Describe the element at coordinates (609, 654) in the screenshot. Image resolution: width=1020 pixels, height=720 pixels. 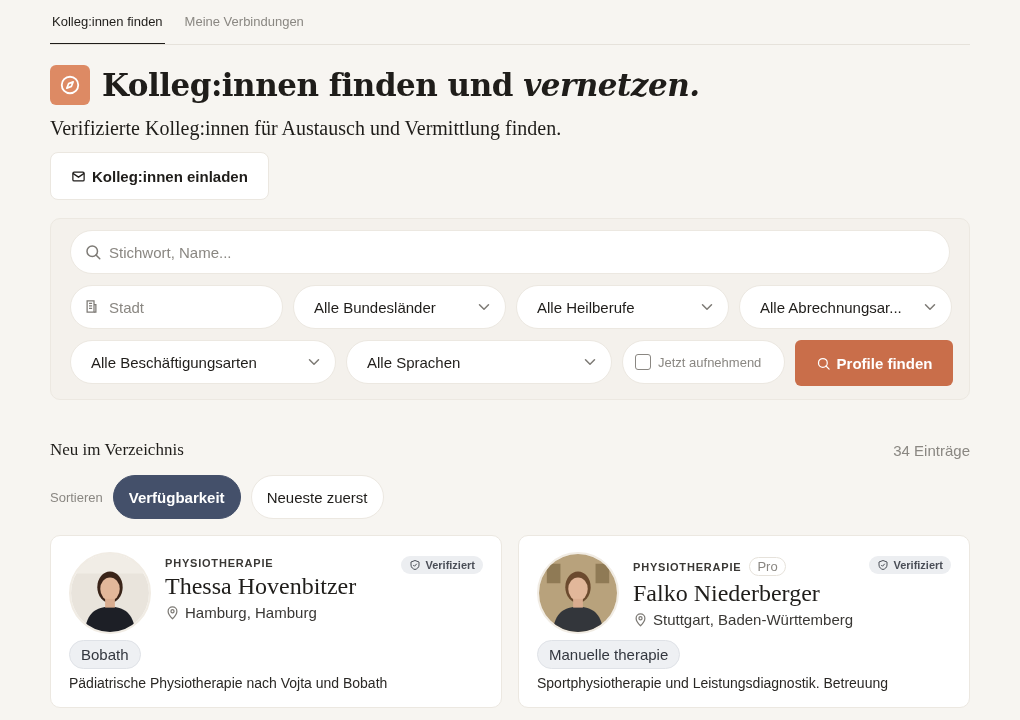
I see `specialty-tag: Manuelle therapie` at that location.